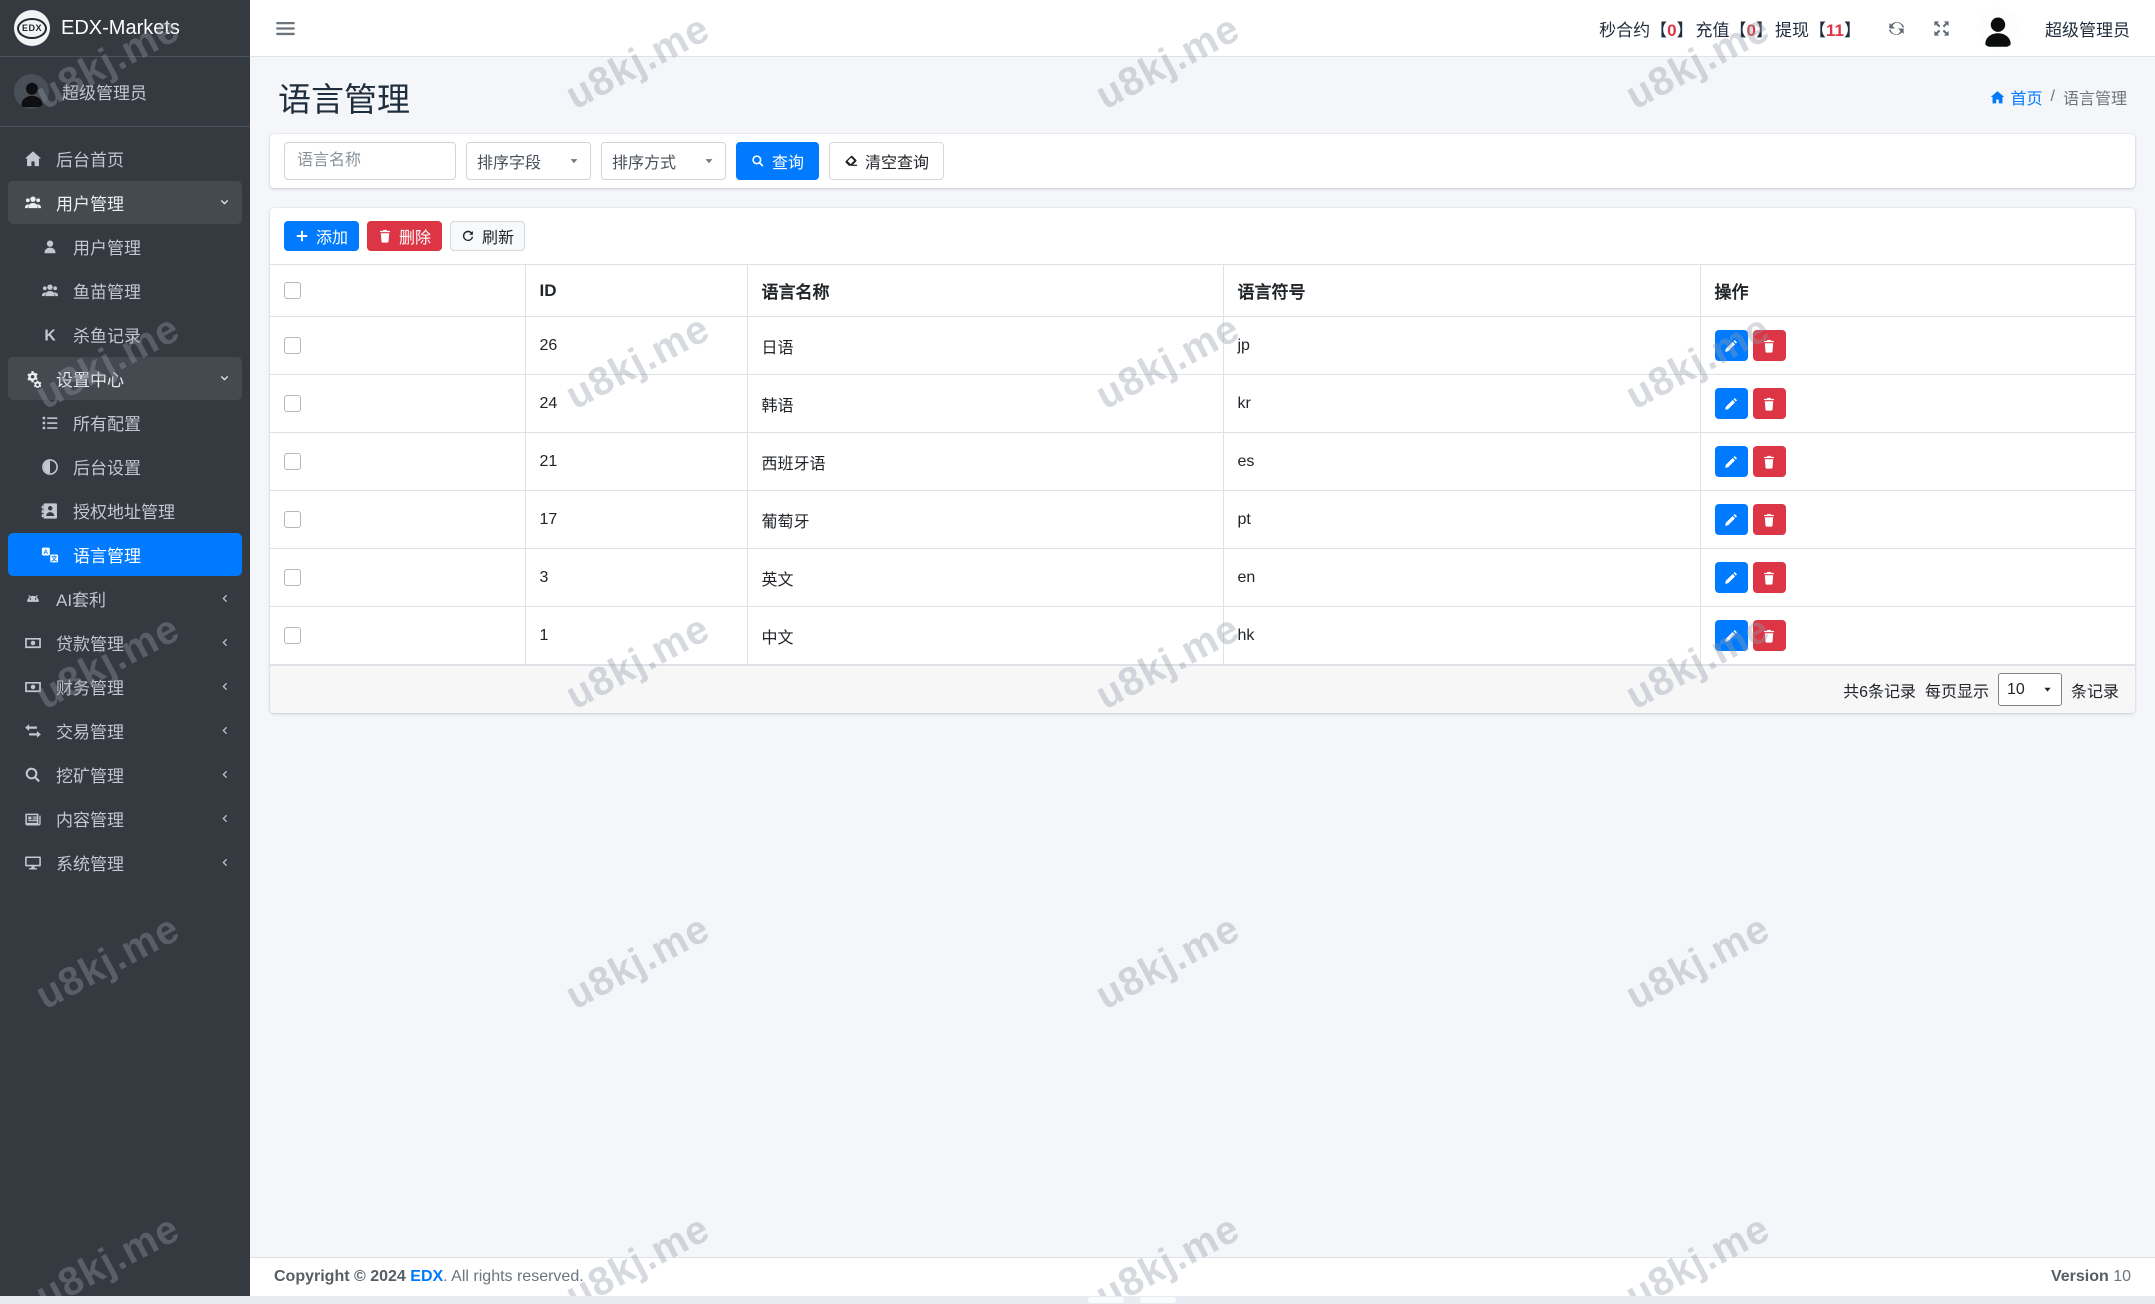 The height and width of the screenshot is (1304, 2155). I want to click on sidebar-item-后台首页: 后台首页, so click(125, 158).